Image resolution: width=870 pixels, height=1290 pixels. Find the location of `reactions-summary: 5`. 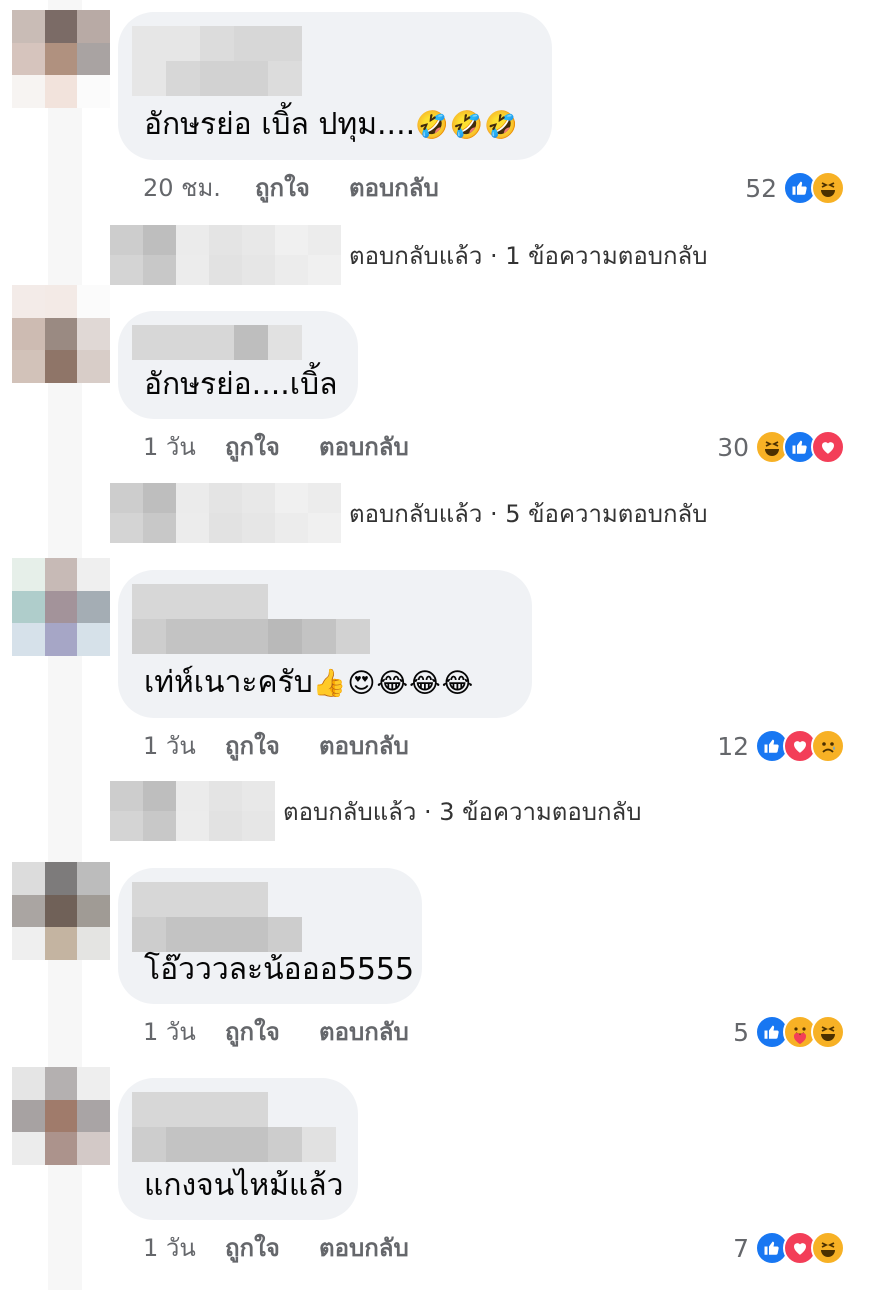

reactions-summary: 5 is located at coordinates (789, 1032).